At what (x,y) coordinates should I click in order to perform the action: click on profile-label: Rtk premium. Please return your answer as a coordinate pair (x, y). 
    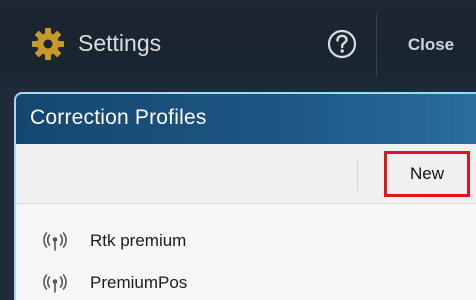
    Looking at the image, I should click on (138, 240).